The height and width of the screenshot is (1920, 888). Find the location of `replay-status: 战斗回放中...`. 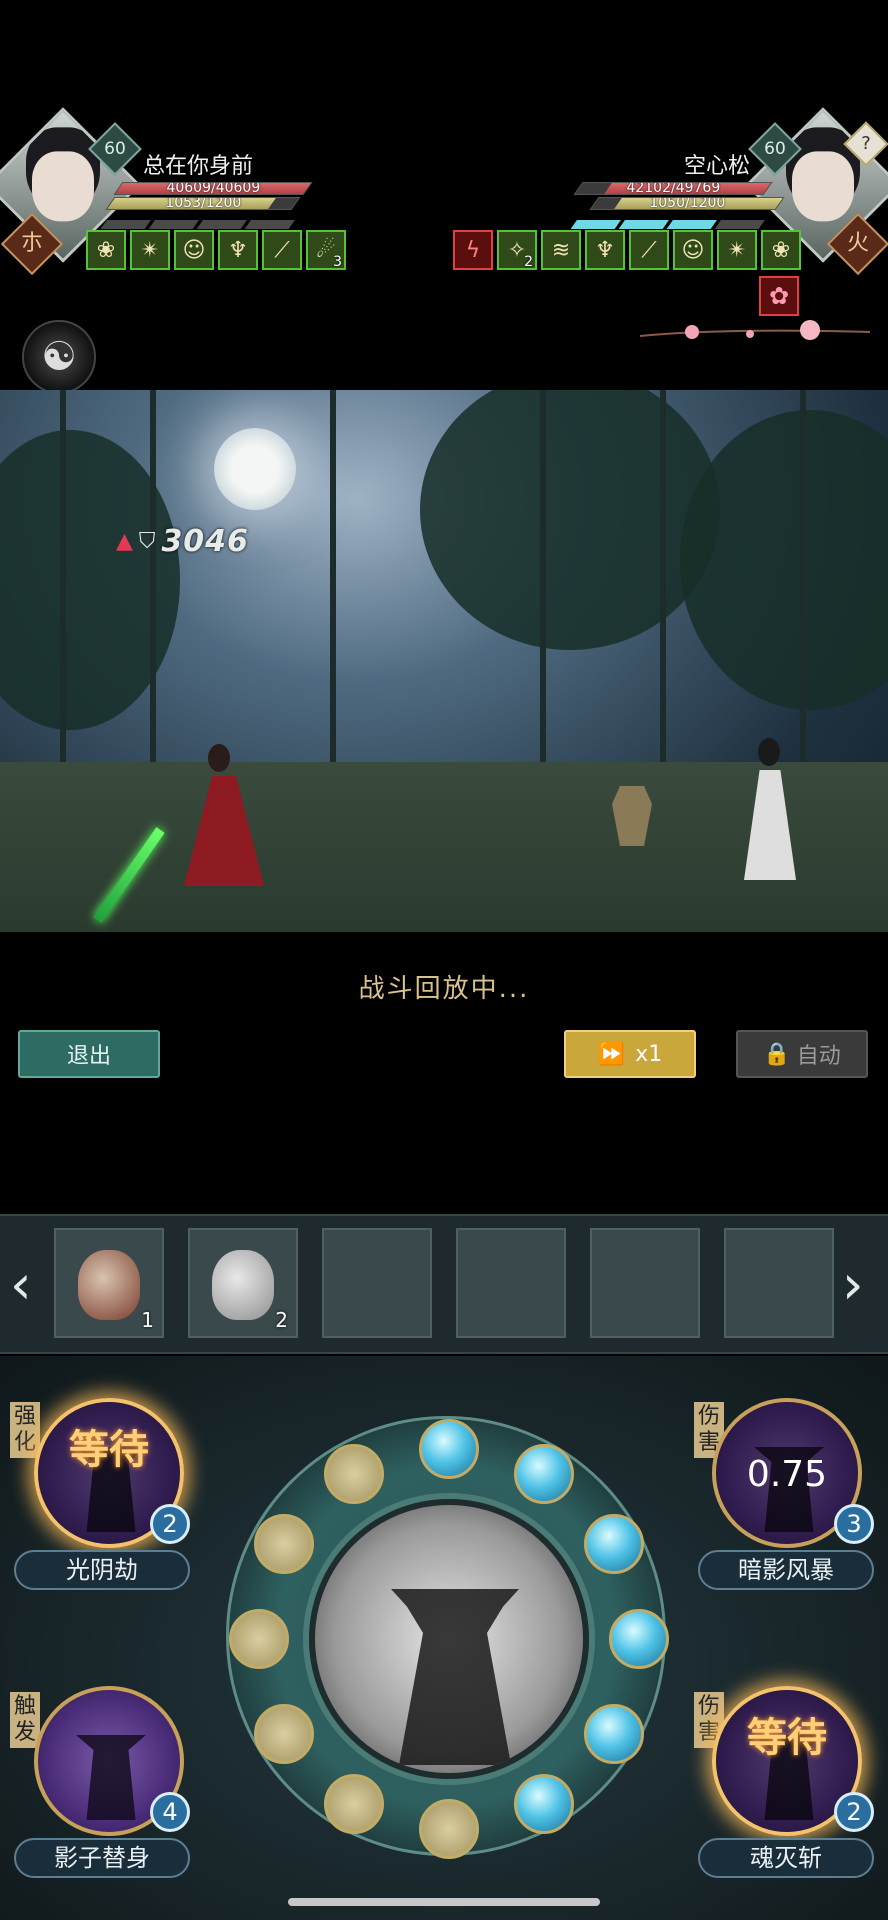

replay-status: 战斗回放中... is located at coordinates (444, 989).